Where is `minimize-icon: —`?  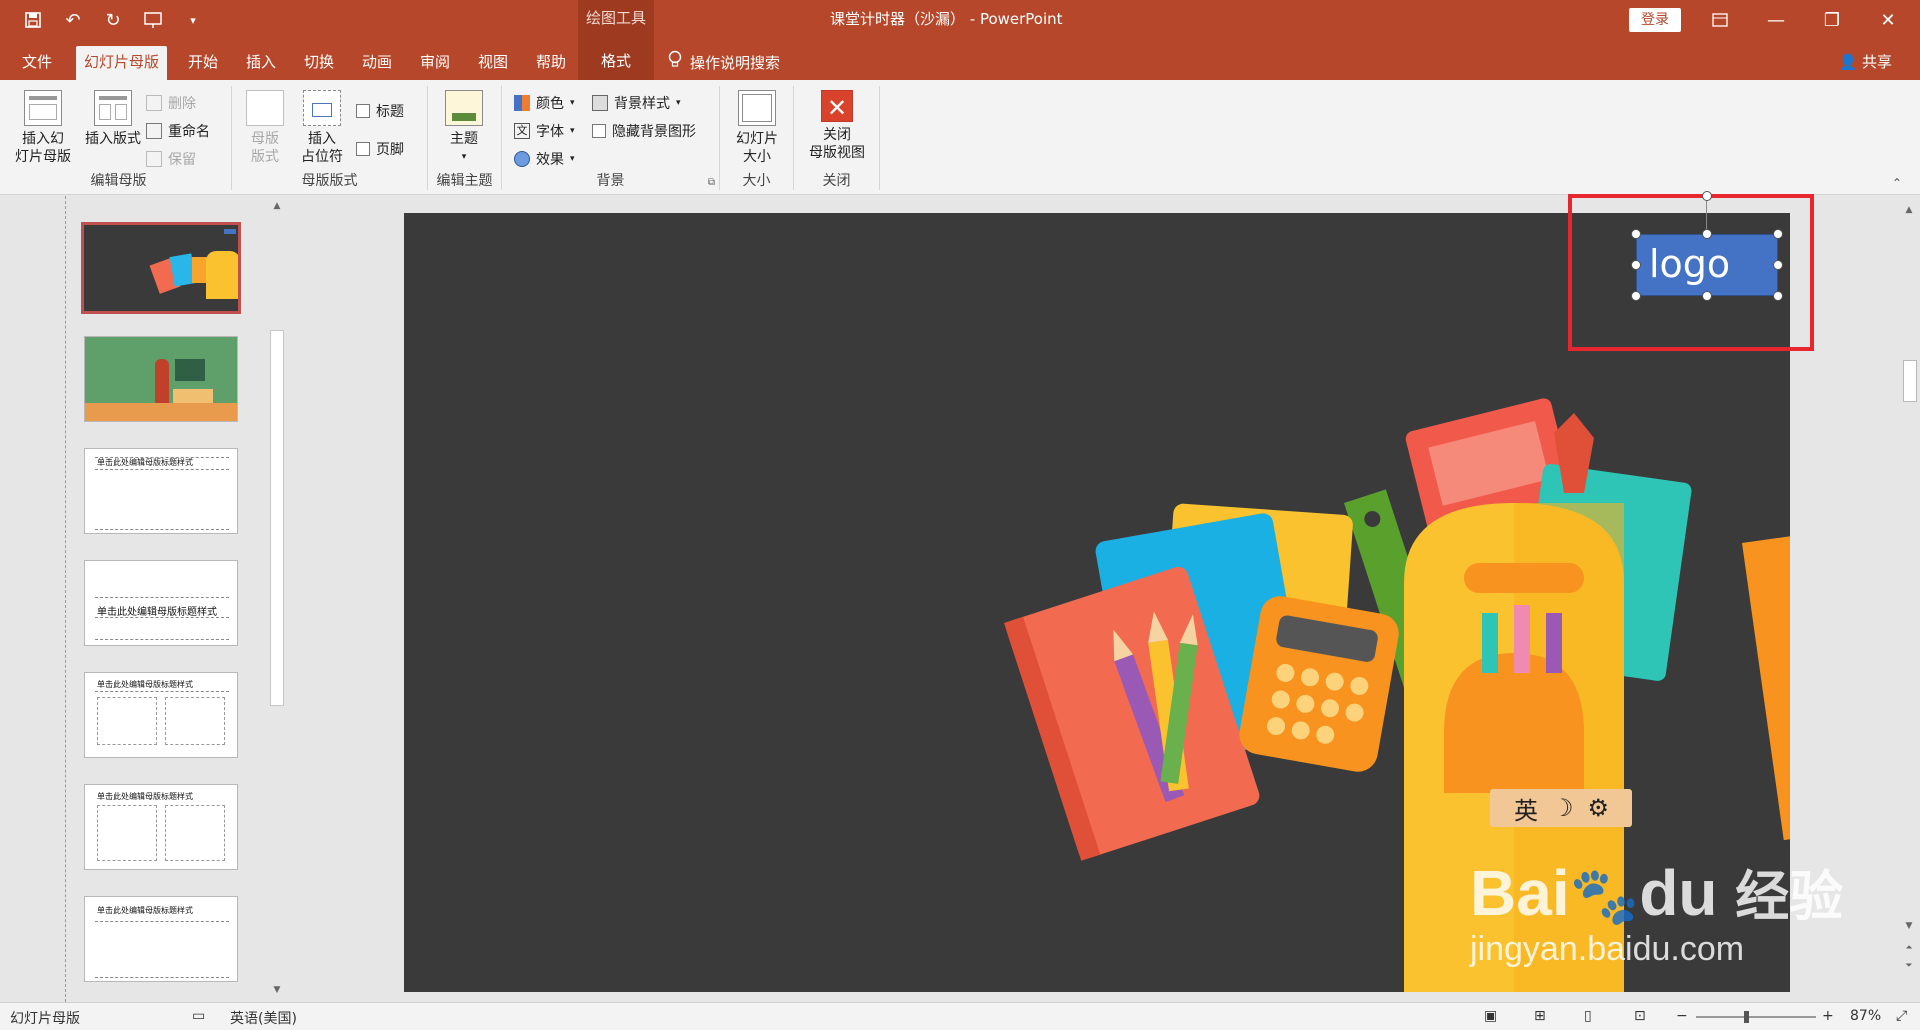 minimize-icon: — is located at coordinates (1776, 20).